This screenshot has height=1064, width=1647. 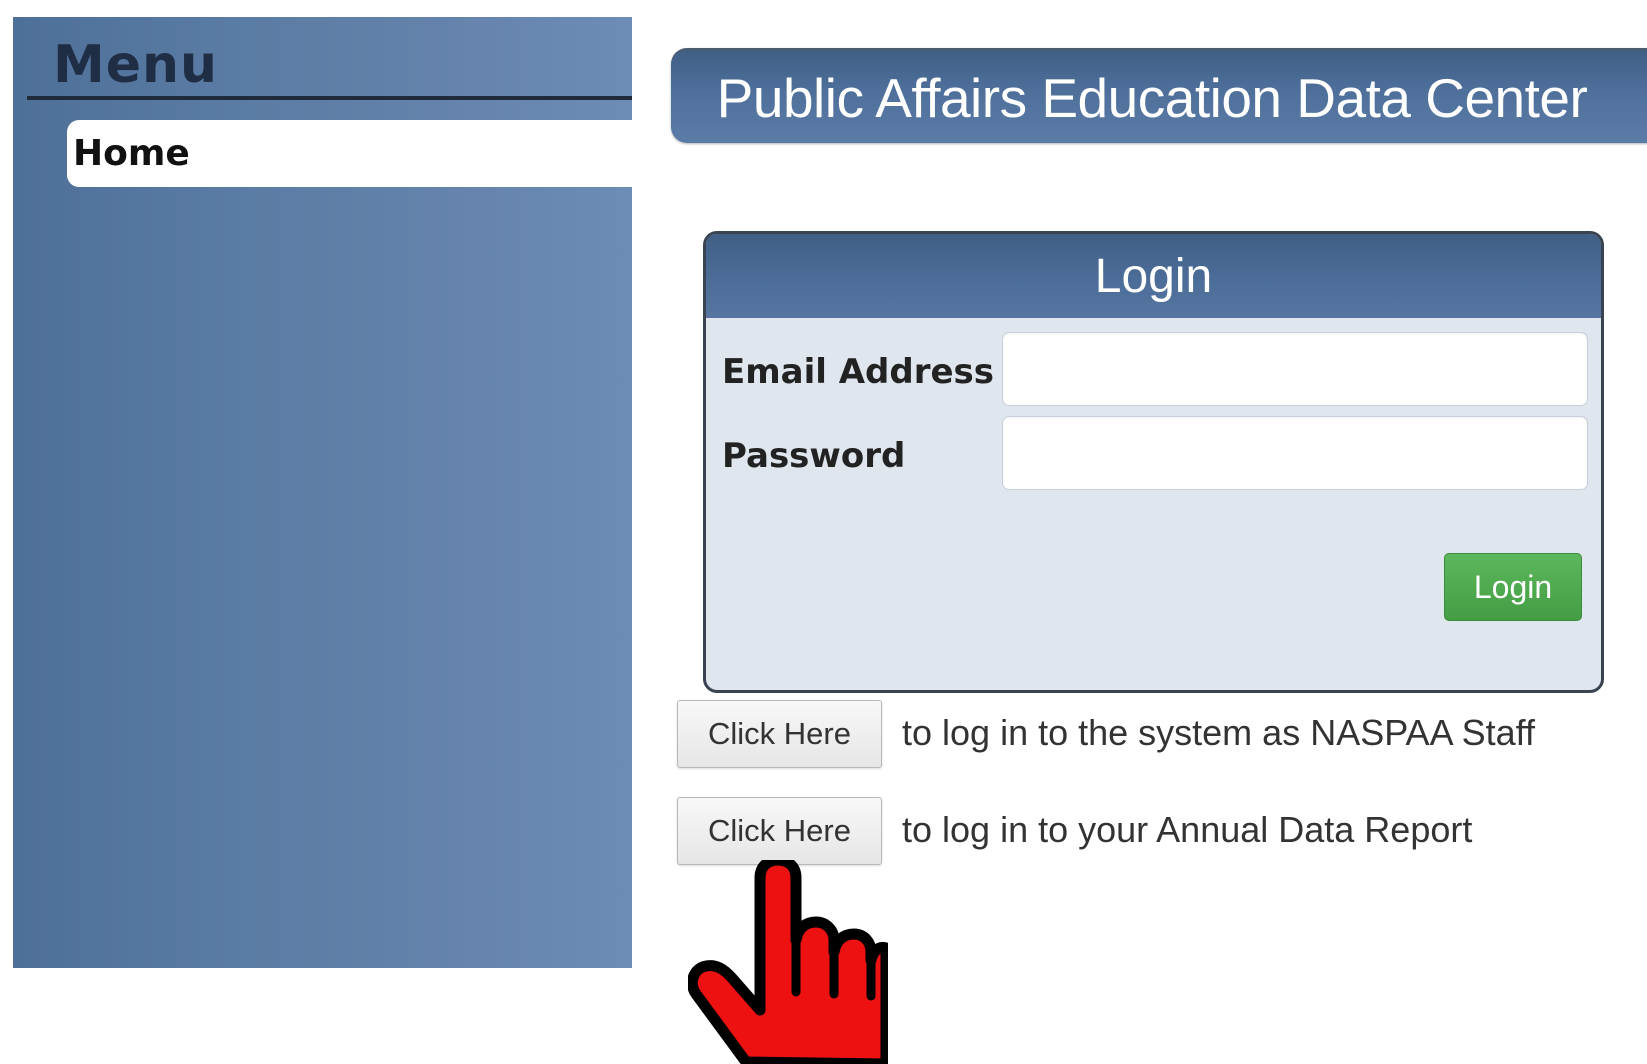 I want to click on sidebar-title: Menu, so click(x=136, y=65).